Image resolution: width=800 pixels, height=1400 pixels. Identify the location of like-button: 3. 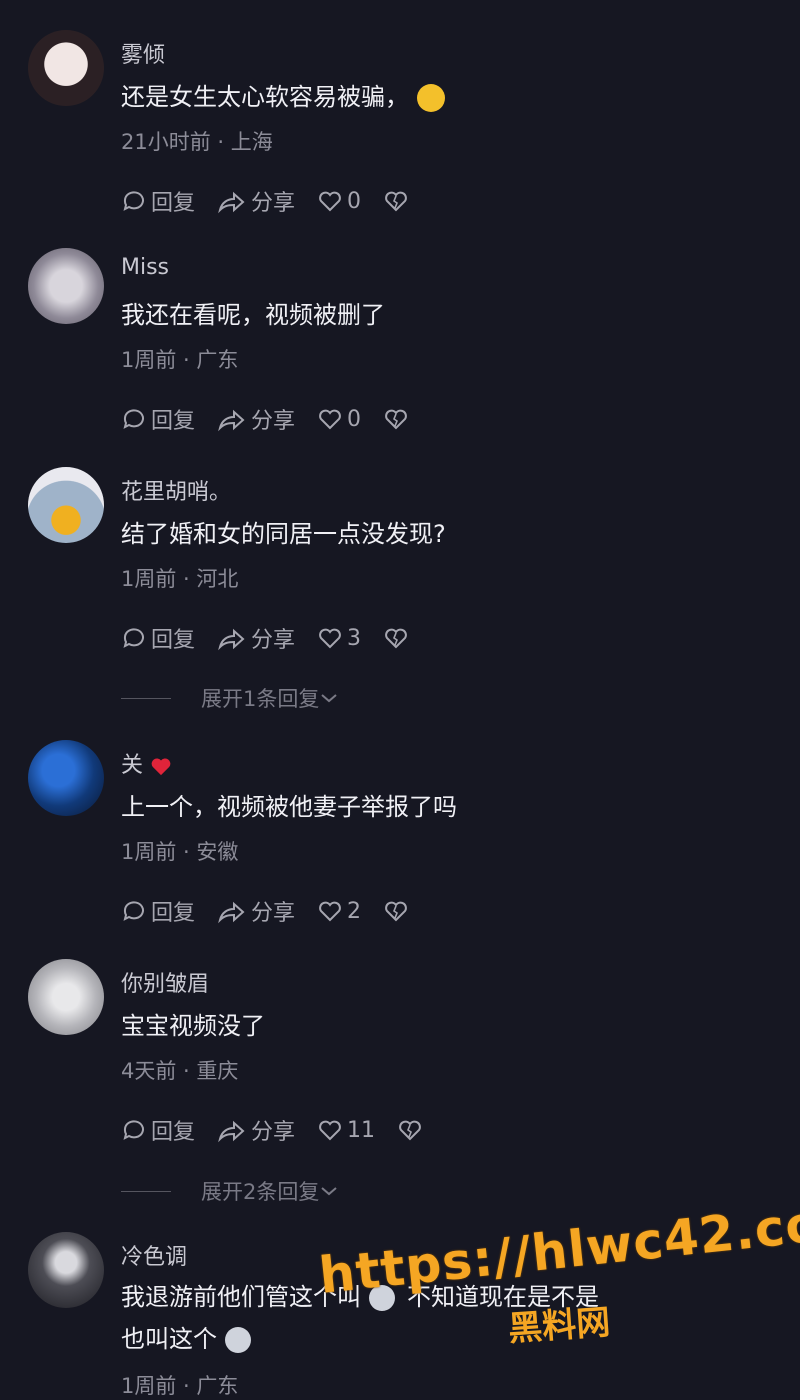
(339, 638).